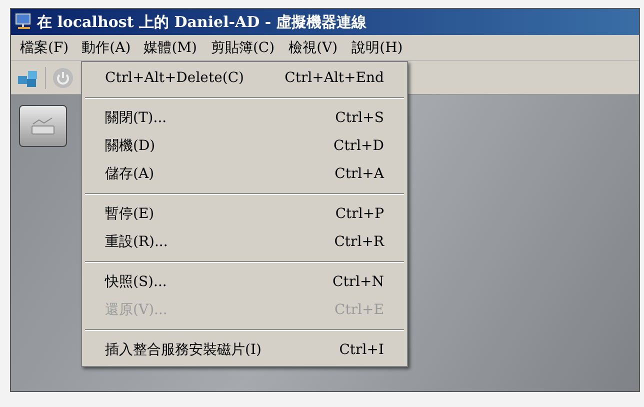 The image size is (644, 407). Describe the element at coordinates (63, 77) in the screenshot. I see `power-icon` at that location.